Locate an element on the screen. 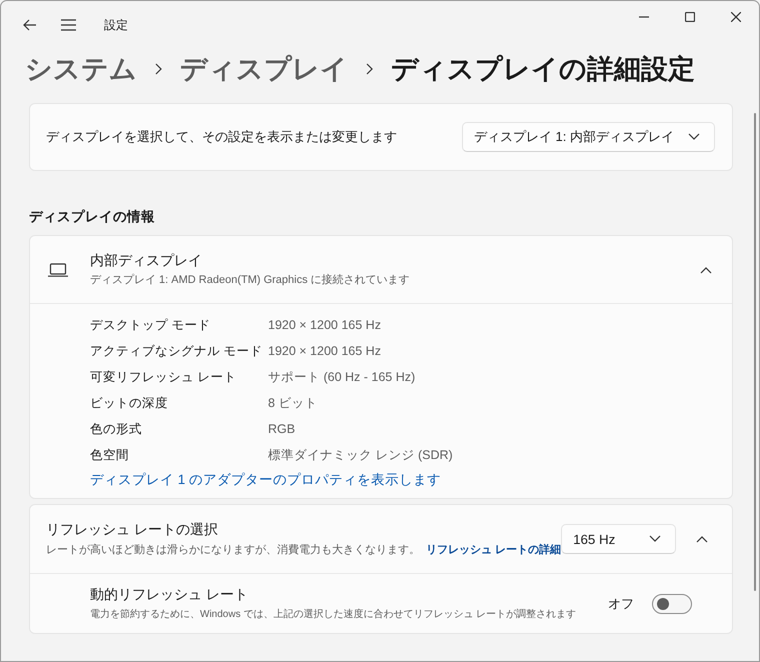 Image resolution: width=760 pixels, height=662 pixels. property-value: 標準ダイナミック レンジ (SDR) is located at coordinates (361, 455).